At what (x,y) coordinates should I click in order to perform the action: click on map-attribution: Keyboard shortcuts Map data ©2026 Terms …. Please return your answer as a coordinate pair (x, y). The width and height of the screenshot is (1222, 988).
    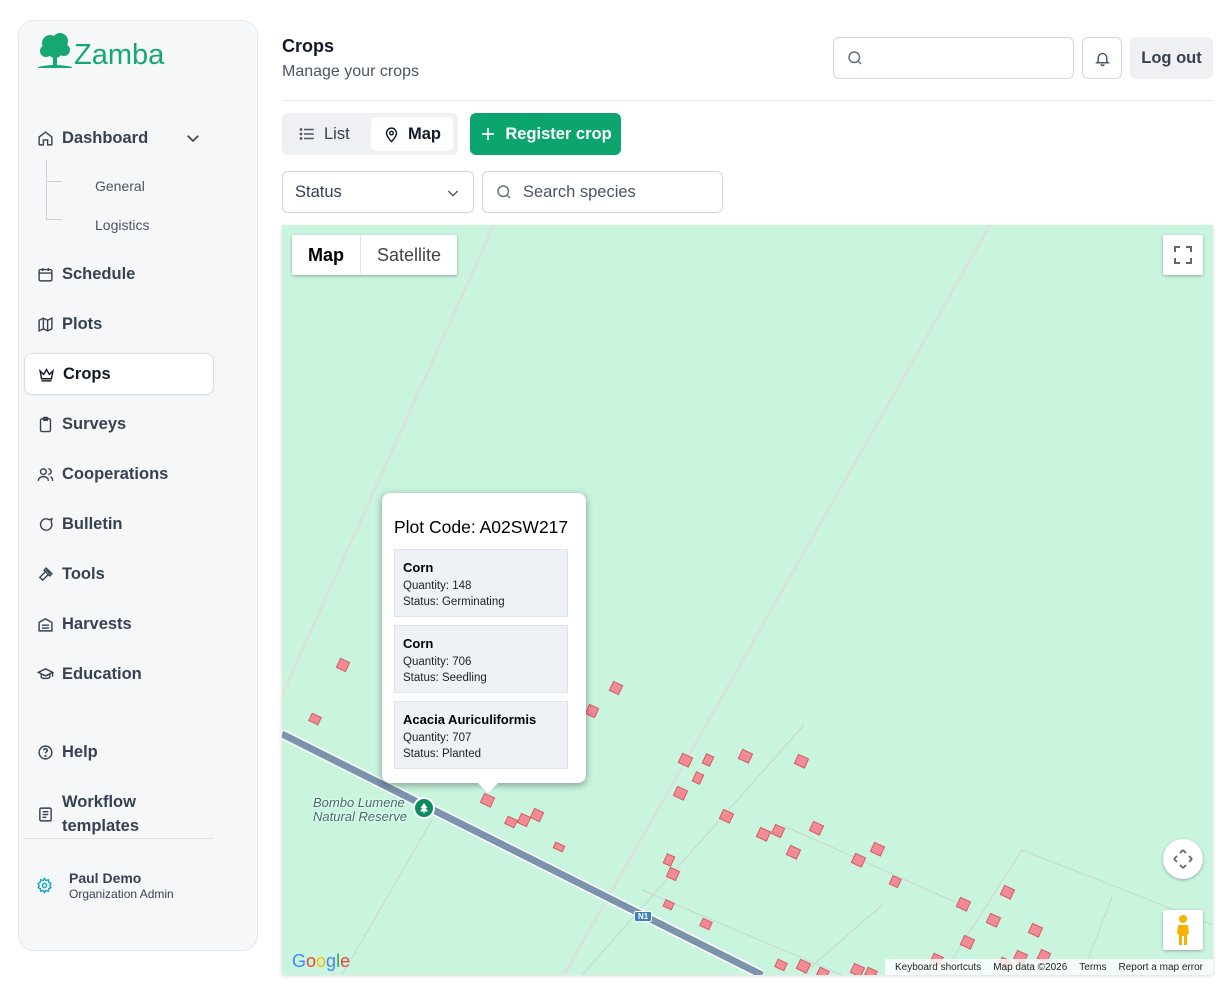
    Looking at the image, I should click on (1049, 967).